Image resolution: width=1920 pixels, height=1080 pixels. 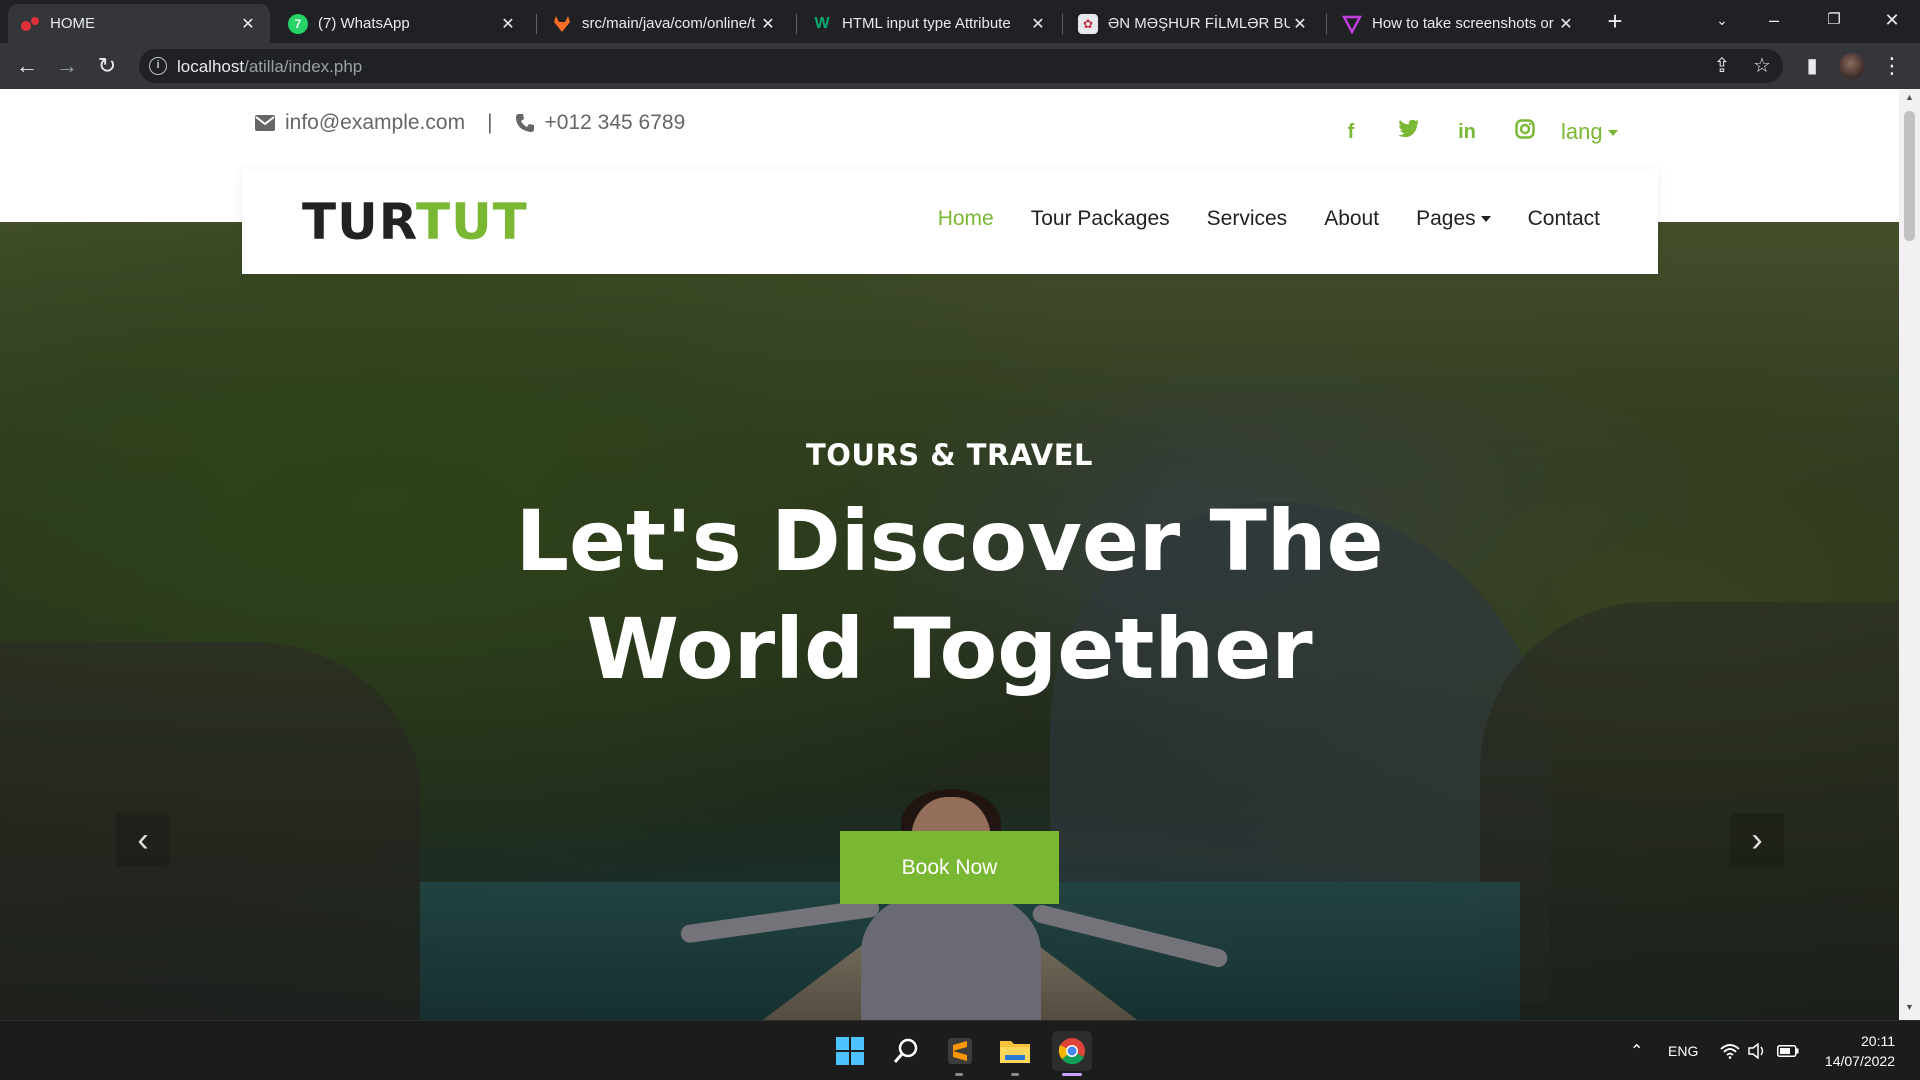 I want to click on address-url: localhost/atilla/index.php, so click(x=269, y=67).